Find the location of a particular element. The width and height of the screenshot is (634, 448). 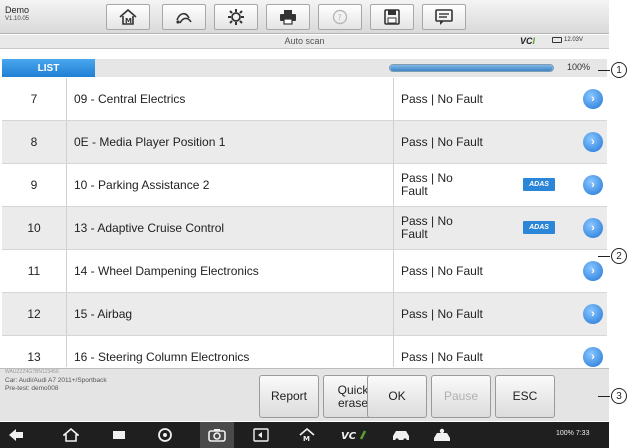

esc-button: ESC is located at coordinates (525, 396).